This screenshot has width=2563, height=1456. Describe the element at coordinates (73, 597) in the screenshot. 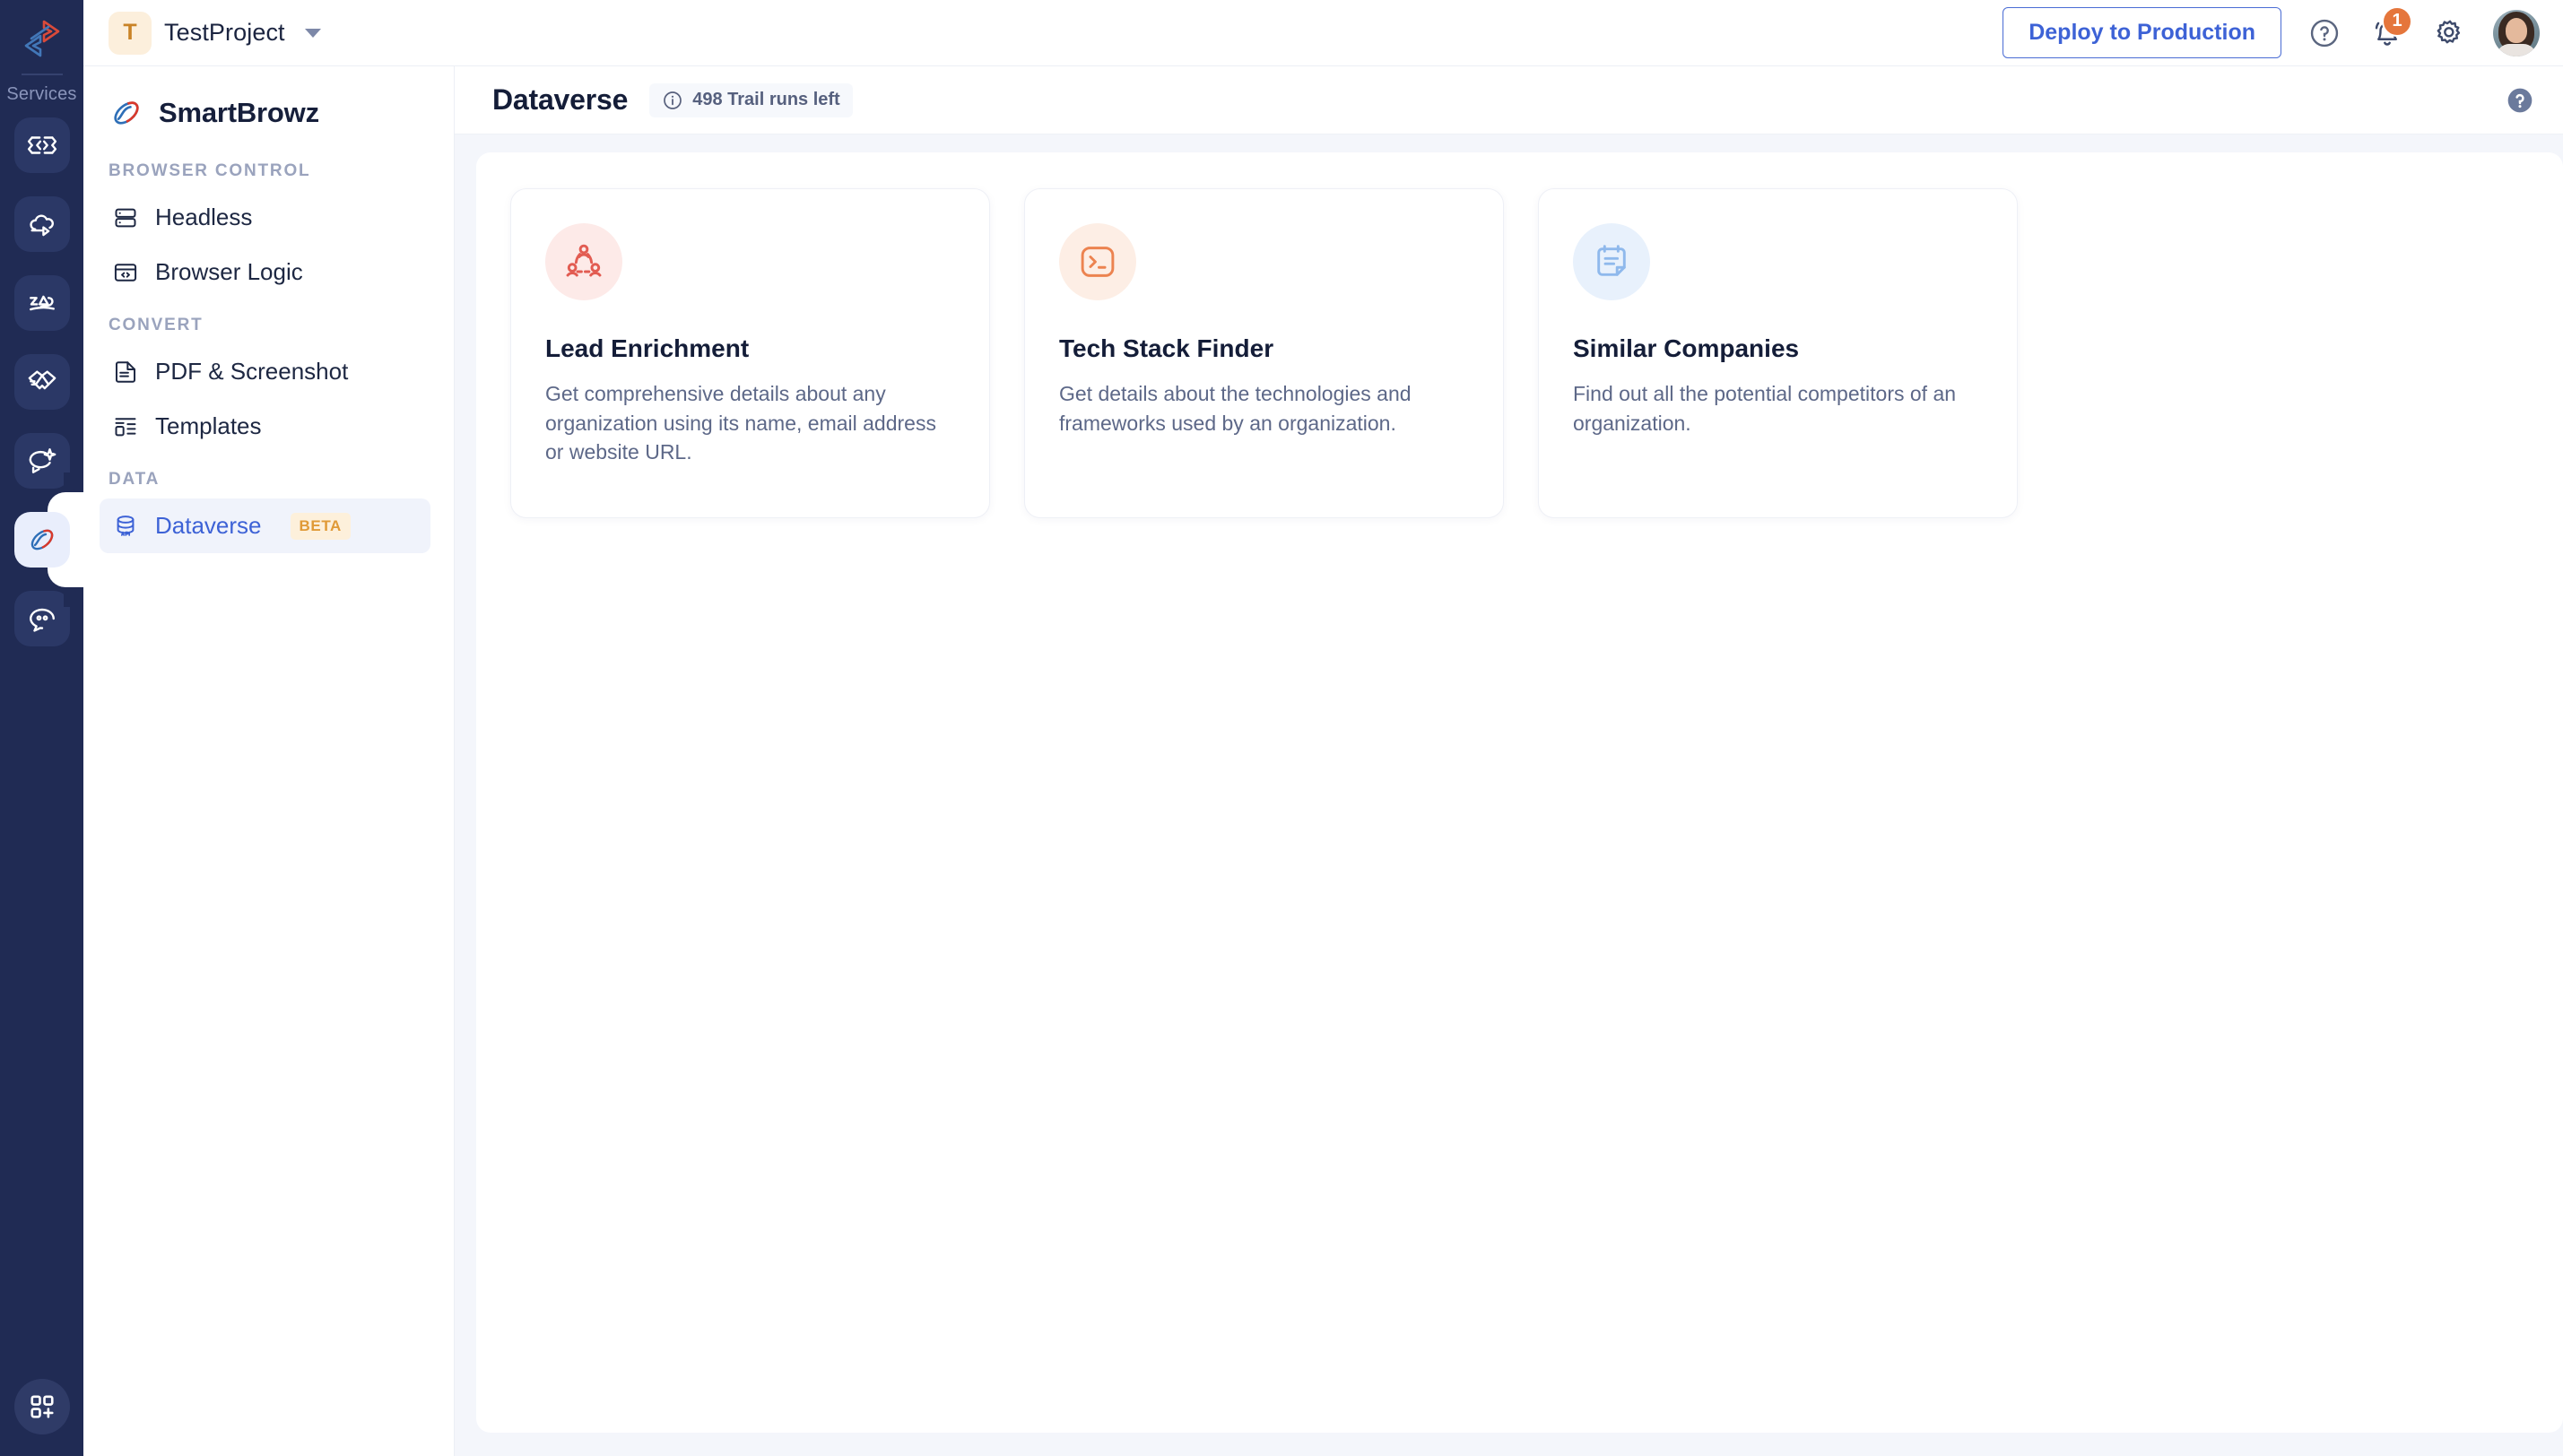

I see `rail-notch-bottom` at that location.